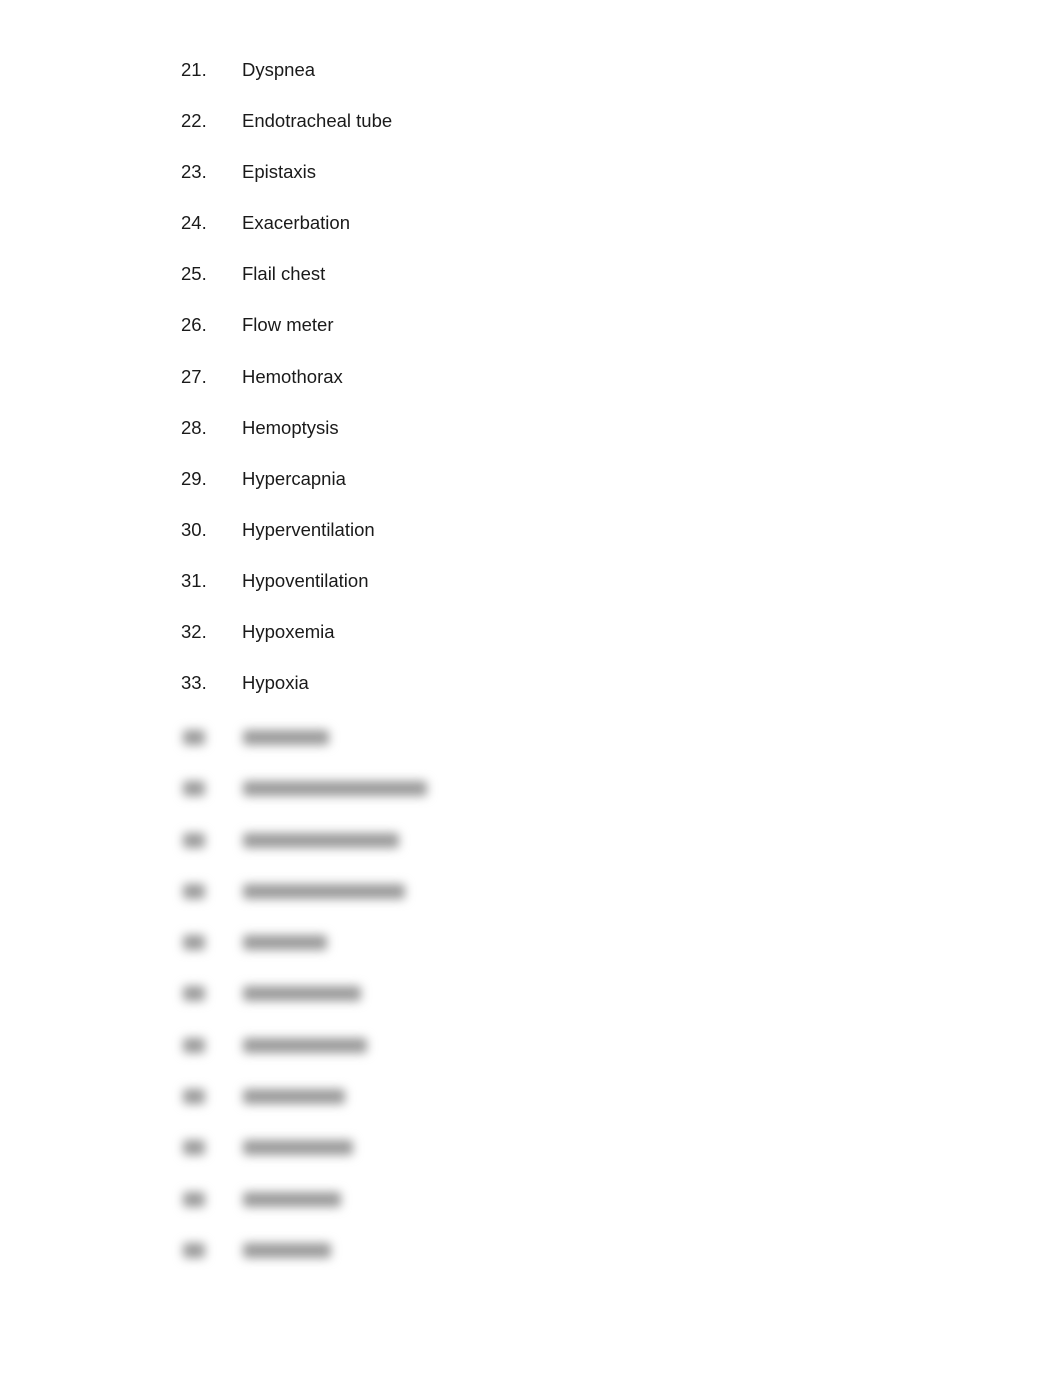  Describe the element at coordinates (194, 632) in the screenshot. I see `item-number: 32.` at that location.